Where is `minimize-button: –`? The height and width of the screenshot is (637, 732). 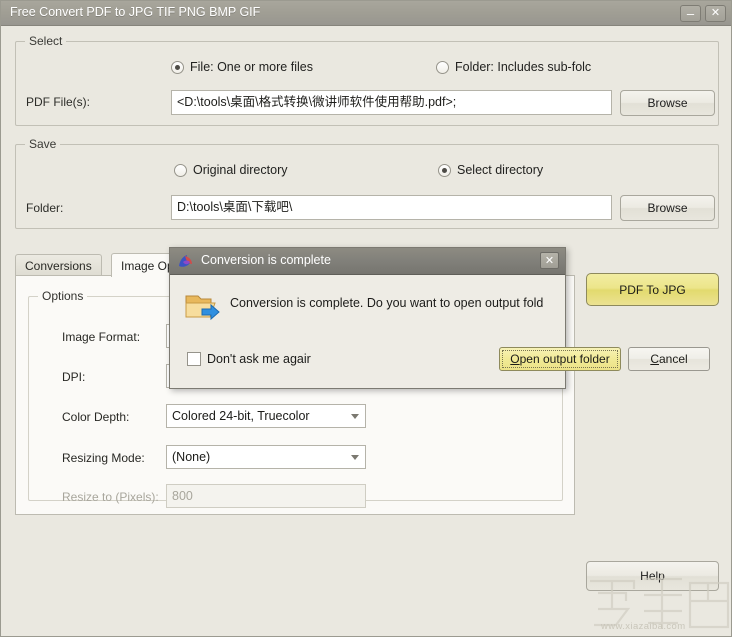 minimize-button: – is located at coordinates (690, 13).